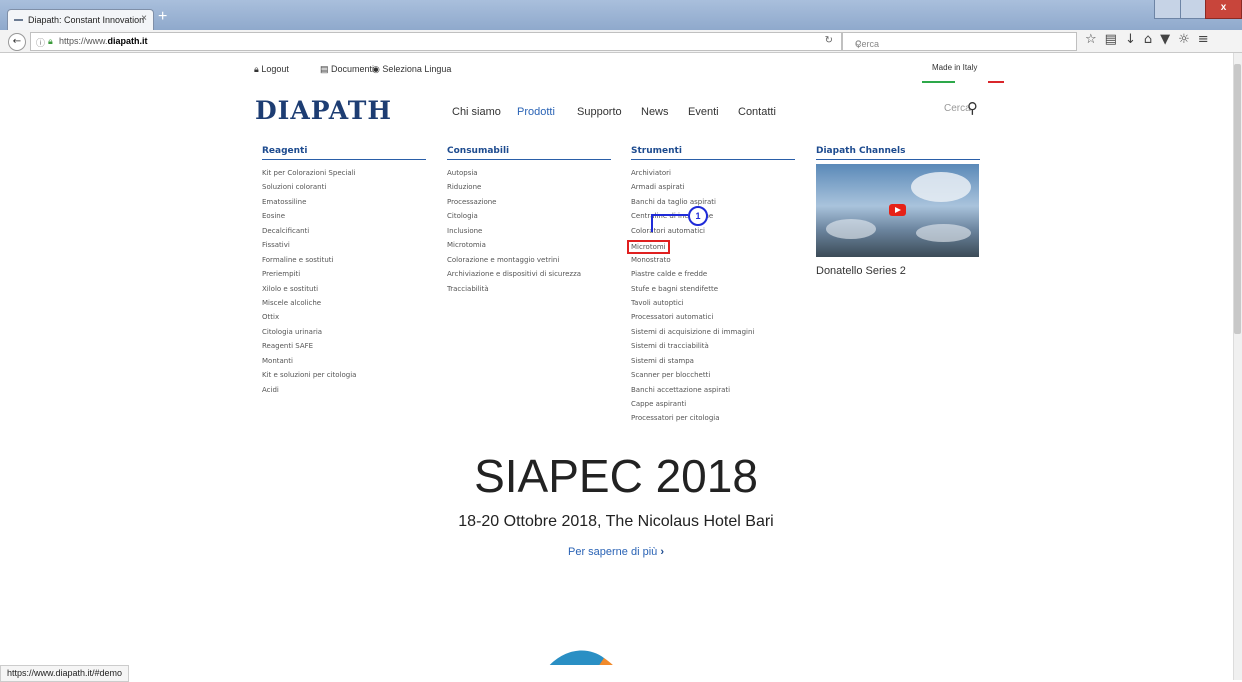  I want to click on menu-item: Inclusione, so click(514, 233).